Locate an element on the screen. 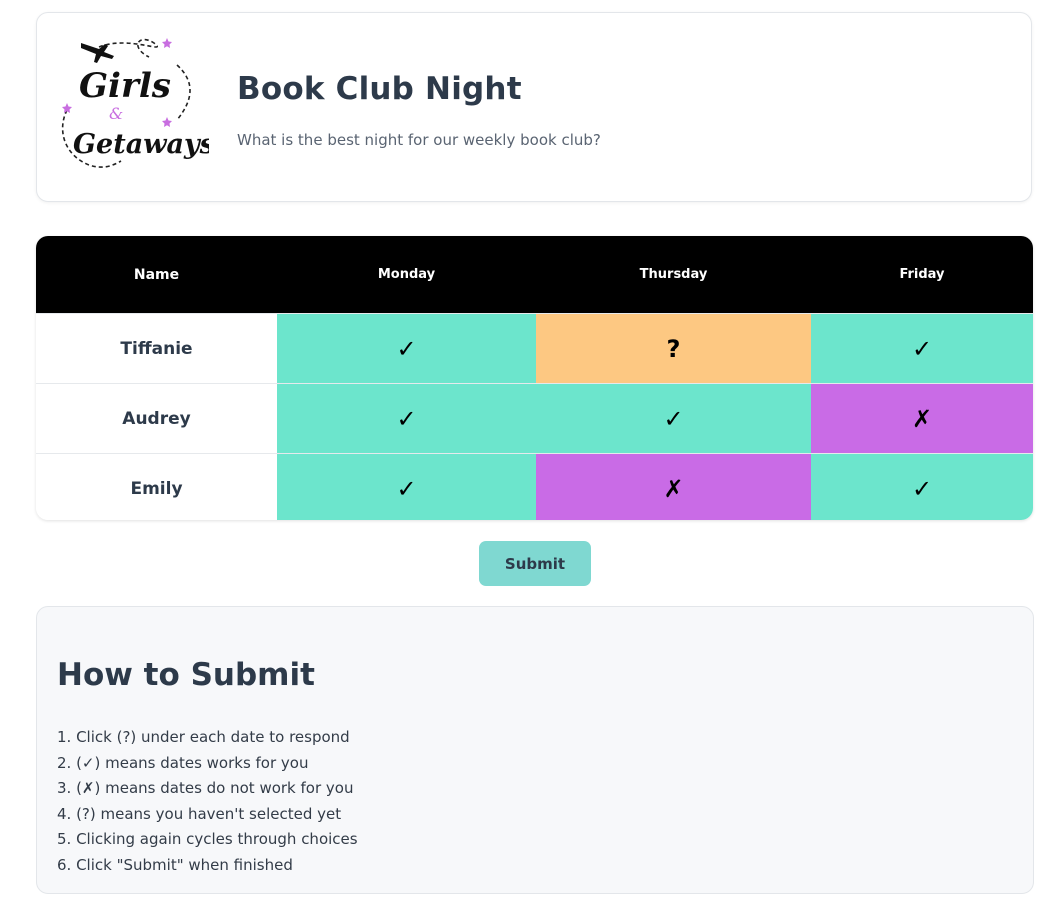  list-item: 5. Clicking again cycles through choices is located at coordinates (207, 839).